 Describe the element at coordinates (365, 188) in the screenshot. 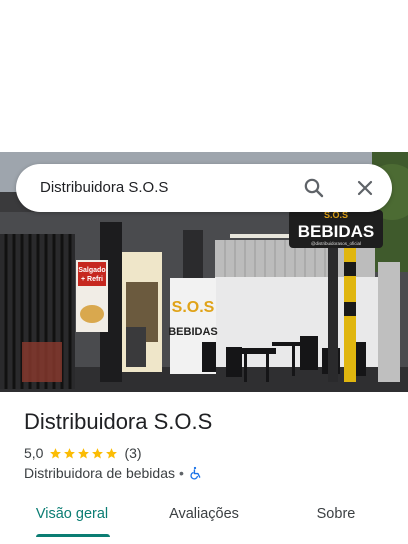

I see `close-icon` at that location.